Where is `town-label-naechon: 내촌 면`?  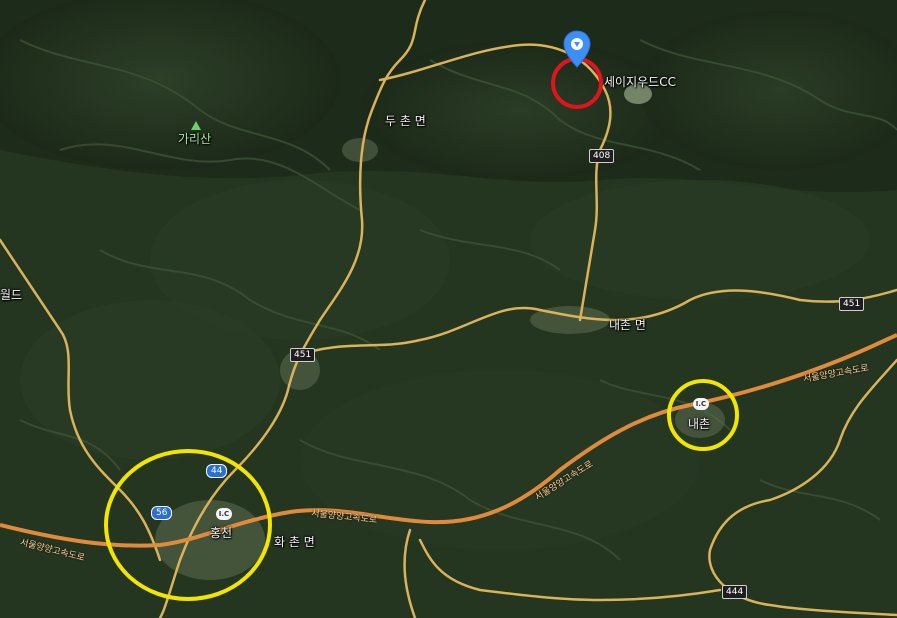 town-label-naechon: 내촌 면 is located at coordinates (627, 325).